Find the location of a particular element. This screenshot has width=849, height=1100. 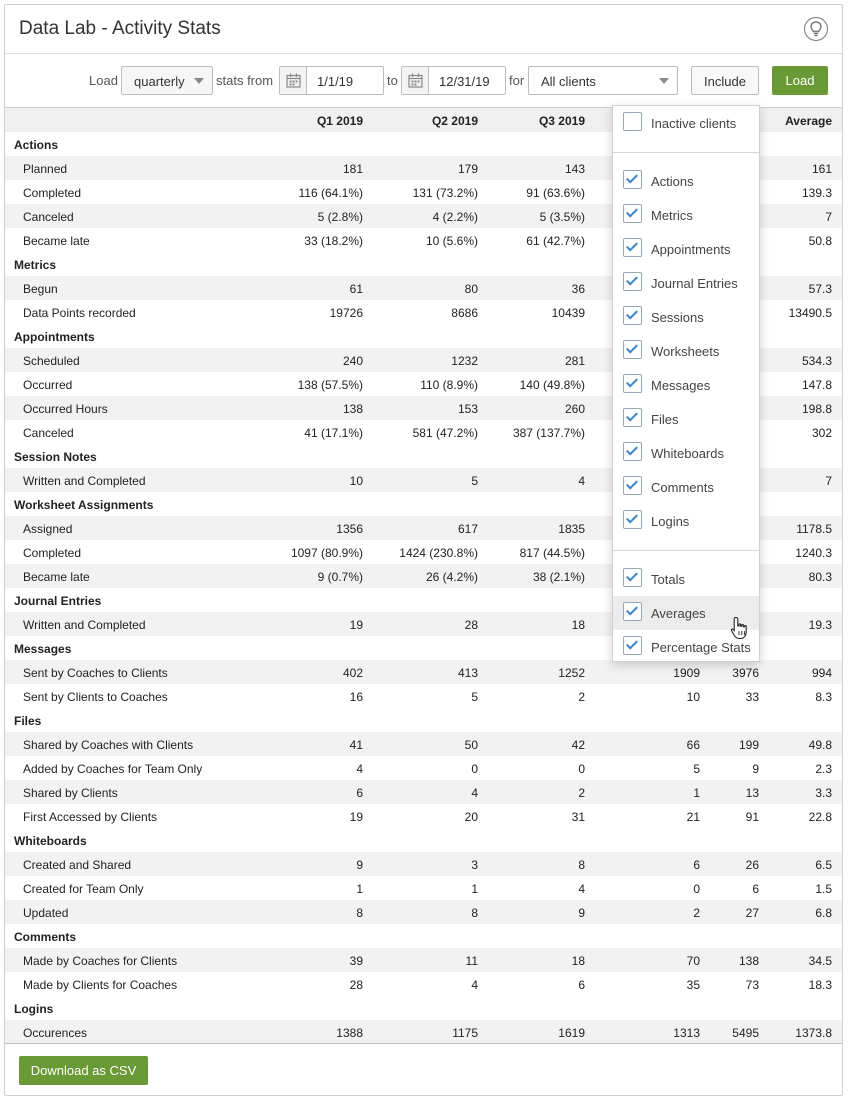

table-cell: 179 is located at coordinates (467, 169).